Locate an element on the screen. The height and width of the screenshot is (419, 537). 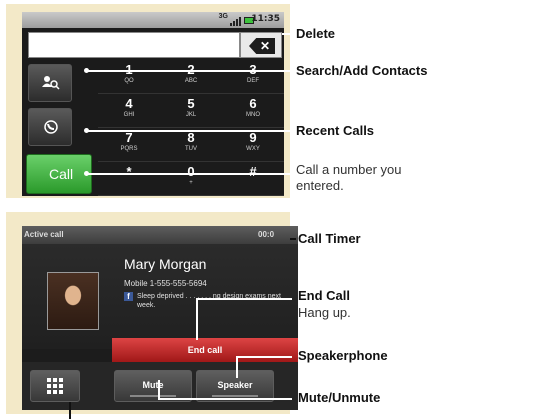
call-leader-dot is located at coordinates (86, 173).